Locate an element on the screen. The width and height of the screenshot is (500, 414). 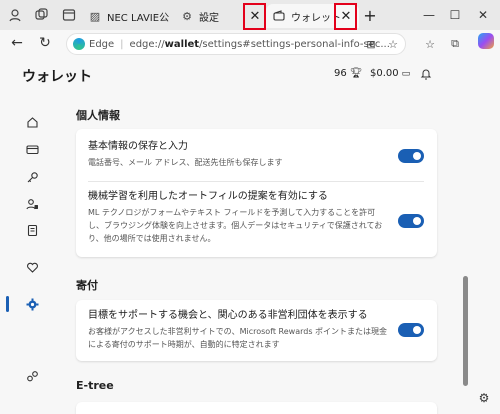
workspaces-icon is located at coordinates (41, 15).